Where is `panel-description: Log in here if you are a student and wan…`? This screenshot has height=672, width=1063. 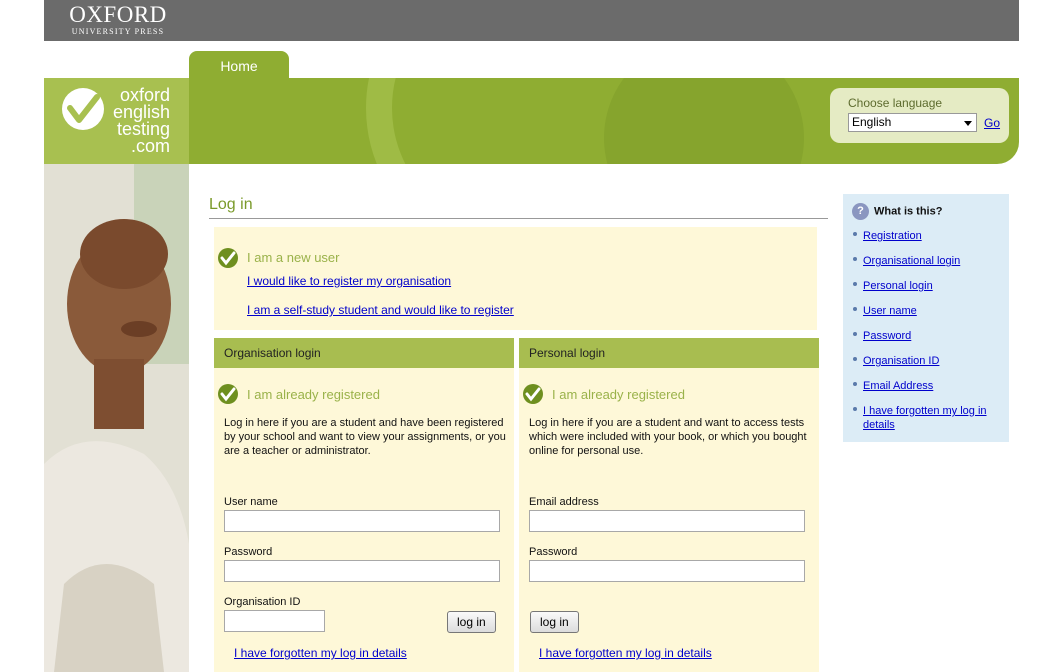 panel-description: Log in here if you are a student and wan… is located at coordinates (668, 437).